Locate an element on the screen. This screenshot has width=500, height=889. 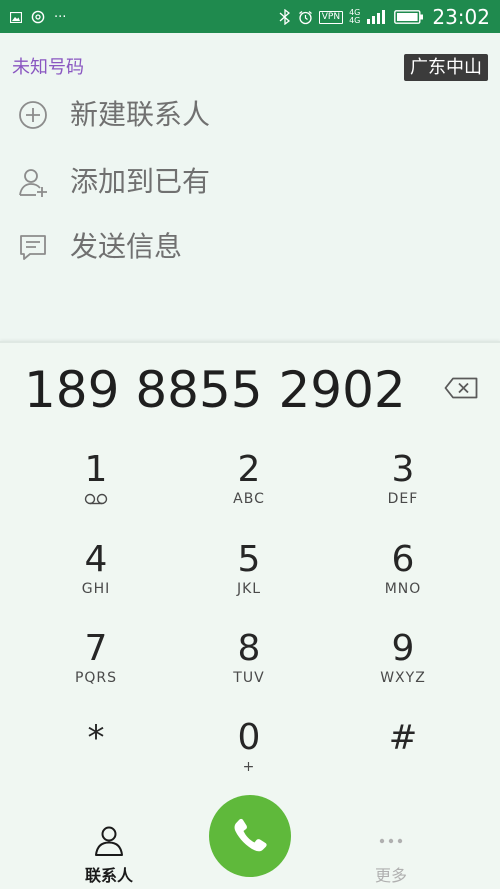
key-6: 6 MNO is located at coordinates (403, 580).